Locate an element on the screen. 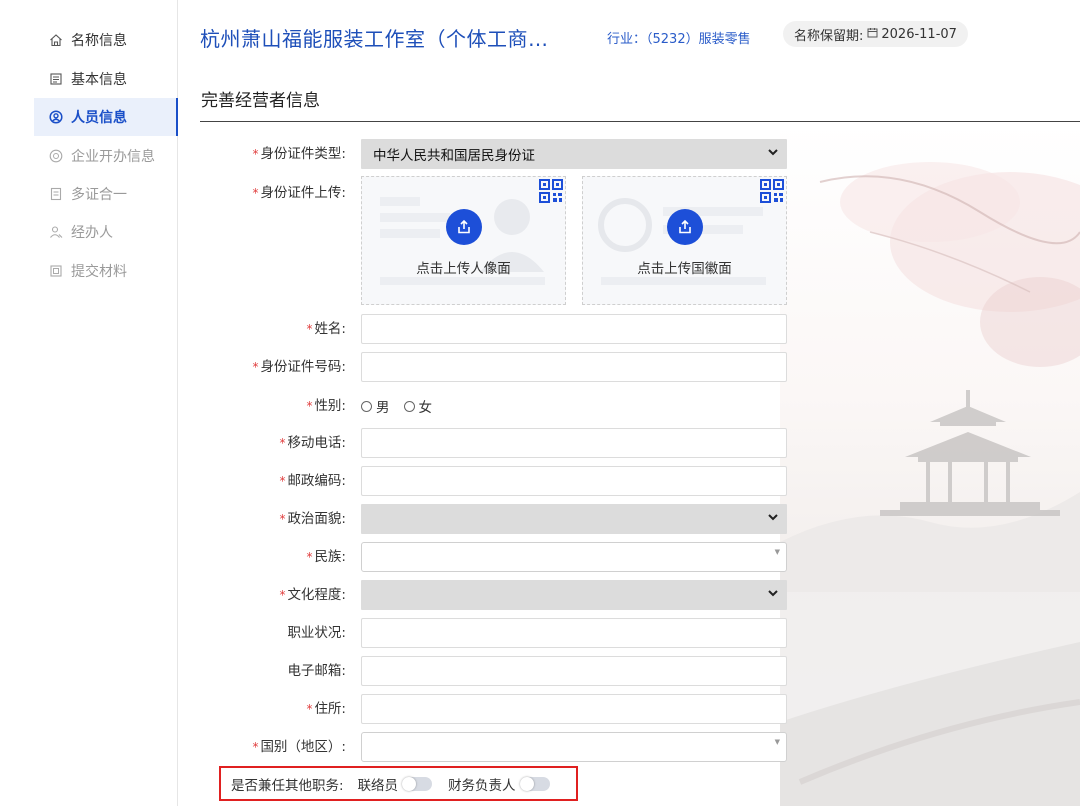  gender-label: * 性别: is located at coordinates (326, 406).